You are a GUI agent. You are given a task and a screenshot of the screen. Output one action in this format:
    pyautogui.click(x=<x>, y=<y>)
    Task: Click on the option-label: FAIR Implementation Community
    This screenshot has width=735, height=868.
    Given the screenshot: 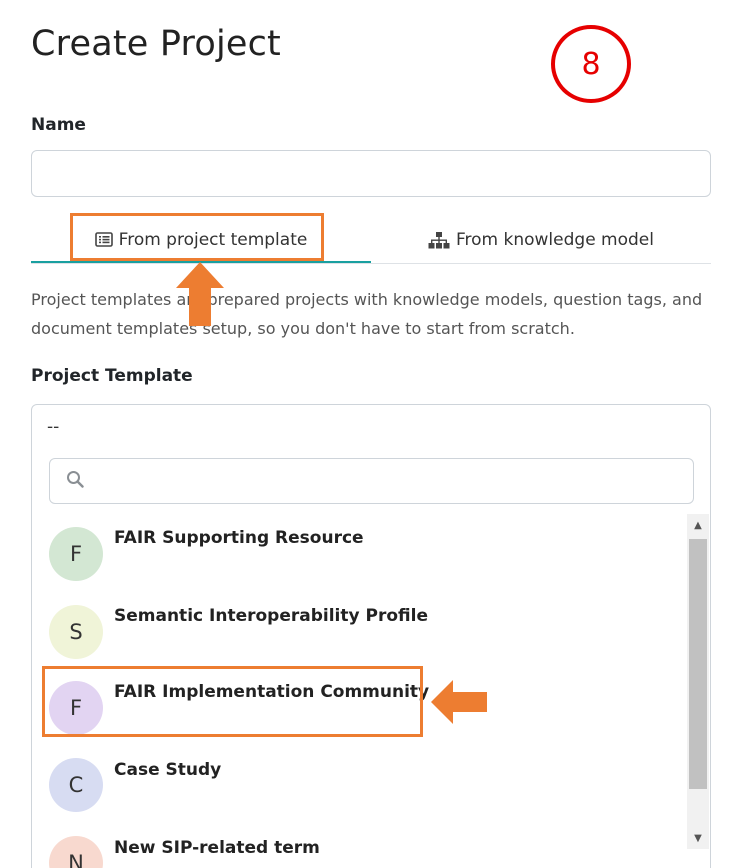 What is the action you would take?
    pyautogui.click(x=272, y=692)
    